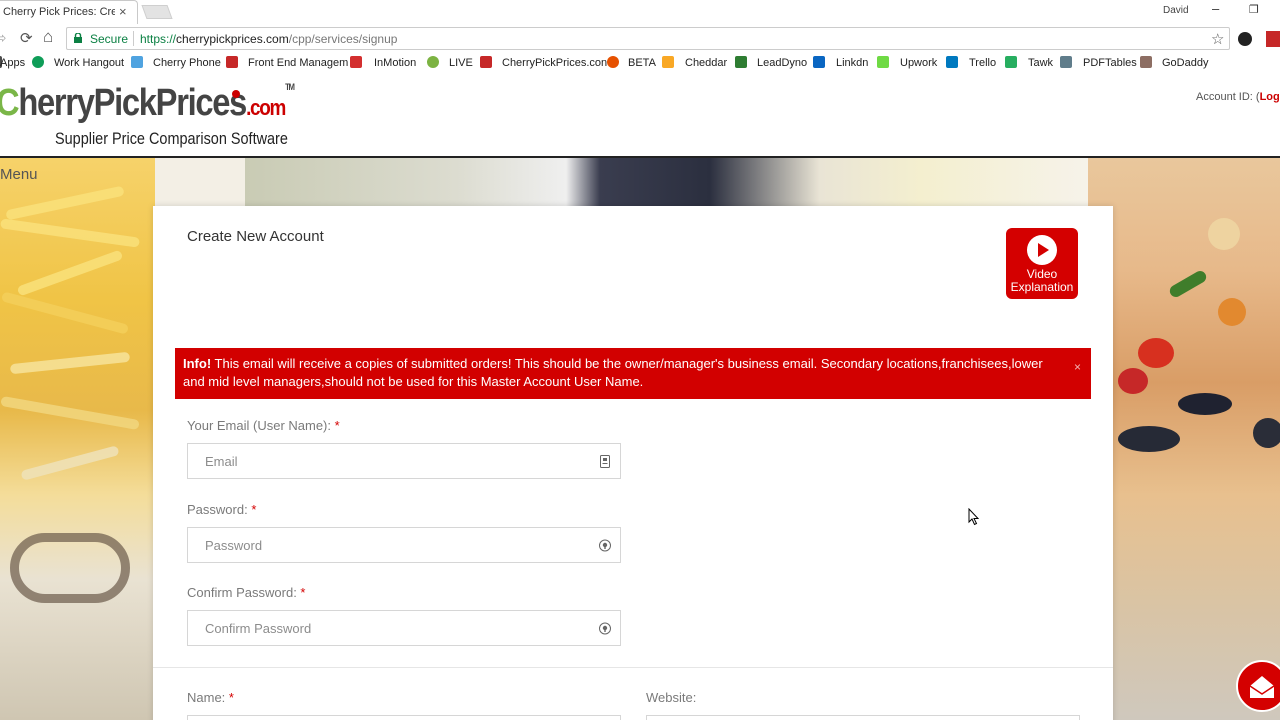 Image resolution: width=1280 pixels, height=720 pixels. I want to click on url-path: /cpp/services/signup, so click(343, 39).